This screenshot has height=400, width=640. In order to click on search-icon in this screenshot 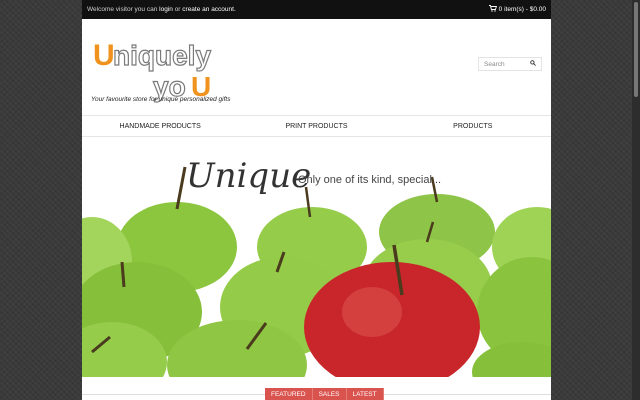, I will do `click(533, 64)`.